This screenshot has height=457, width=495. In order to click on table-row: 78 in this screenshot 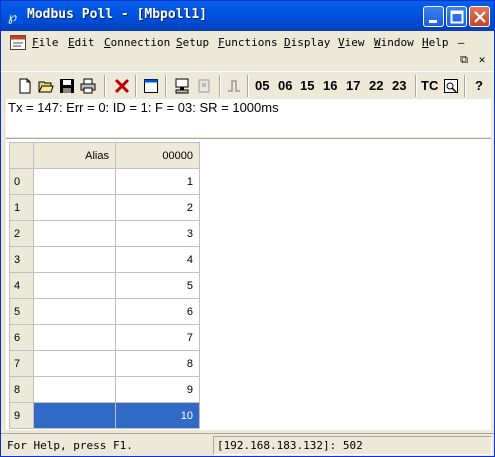, I will do `click(104, 363)`.